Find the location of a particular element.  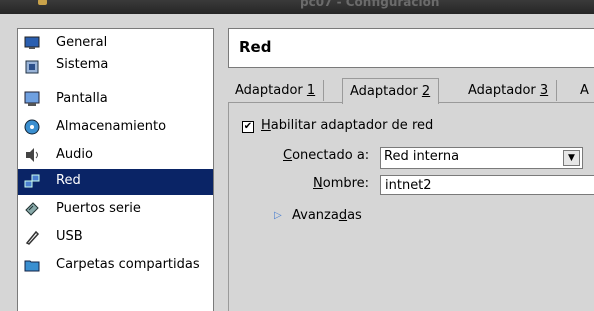

adapter-tabs: Adaptador 1 Adaptador 2 Adaptador 3 A is located at coordinates (411, 91).